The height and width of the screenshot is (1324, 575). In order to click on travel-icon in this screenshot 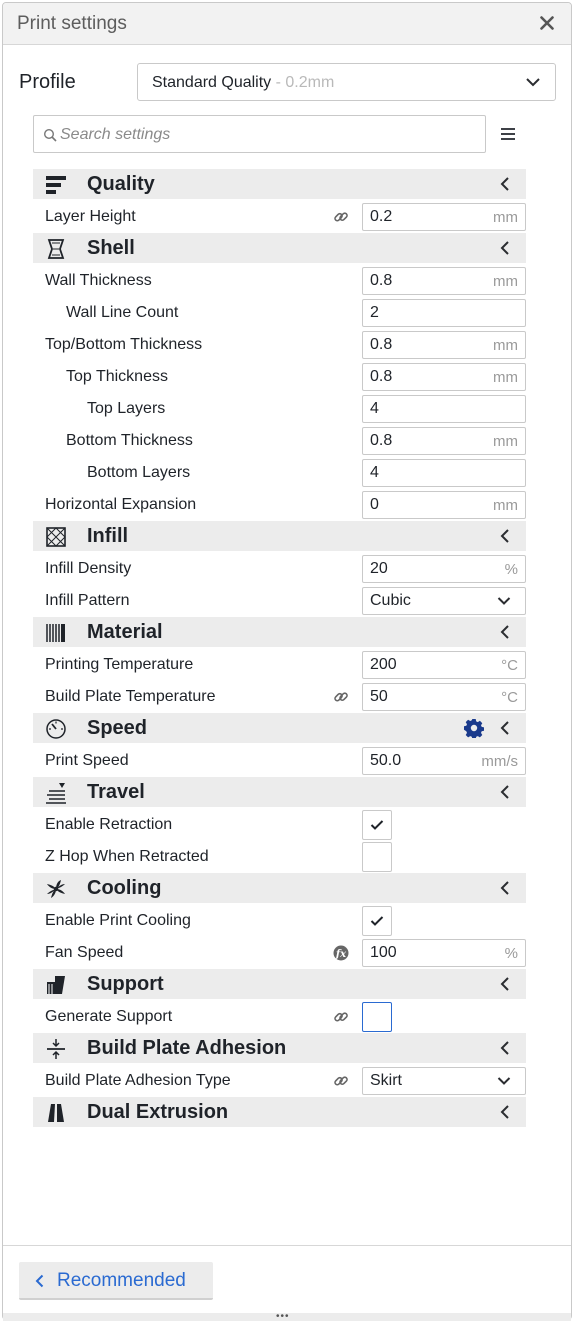, I will do `click(56, 793)`.